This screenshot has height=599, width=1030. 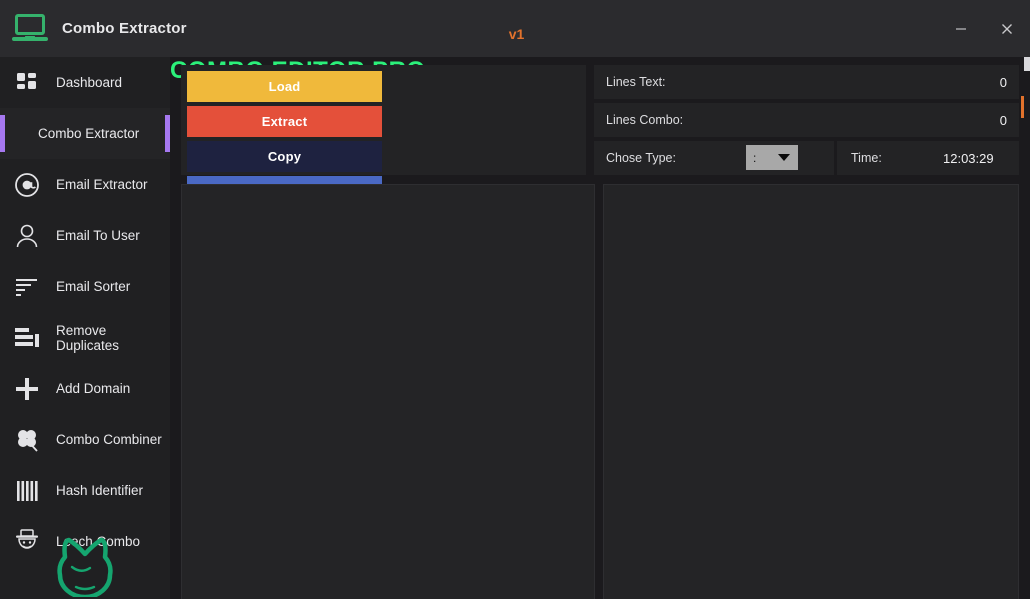 What do you see at coordinates (806, 82) in the screenshot?
I see `lines-text-row: Lines Text: 0` at bounding box center [806, 82].